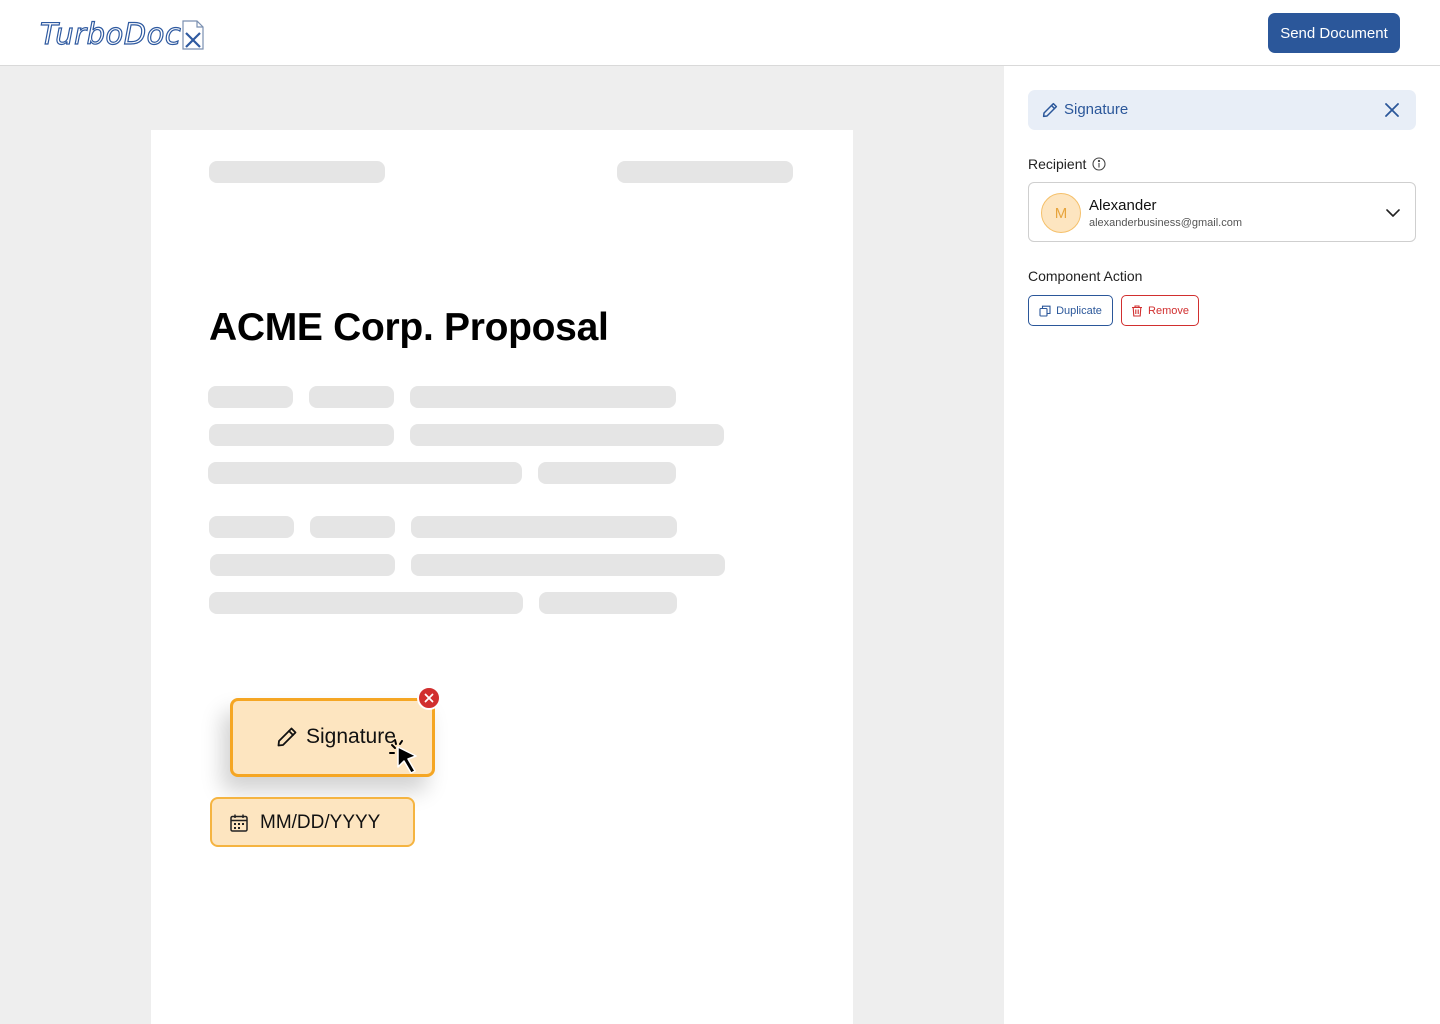 The height and width of the screenshot is (1024, 1440). What do you see at coordinates (1168, 310) in the screenshot?
I see `remove-button-label: Remove` at bounding box center [1168, 310].